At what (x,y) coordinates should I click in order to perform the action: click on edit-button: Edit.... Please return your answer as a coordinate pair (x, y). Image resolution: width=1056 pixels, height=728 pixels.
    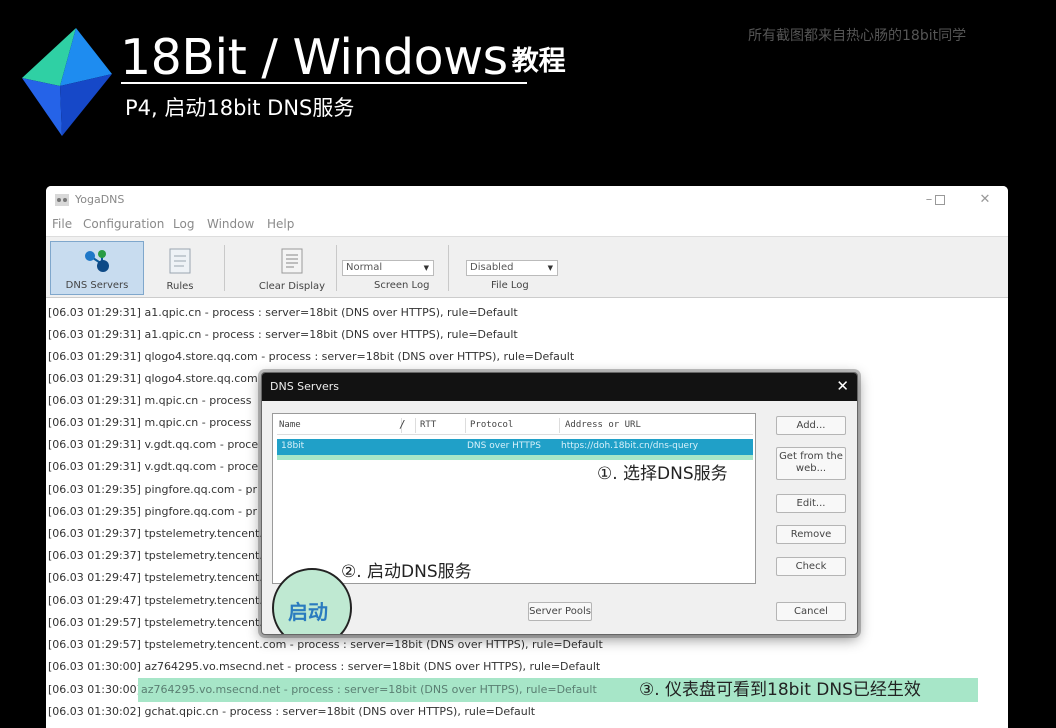
    Looking at the image, I should click on (811, 503).